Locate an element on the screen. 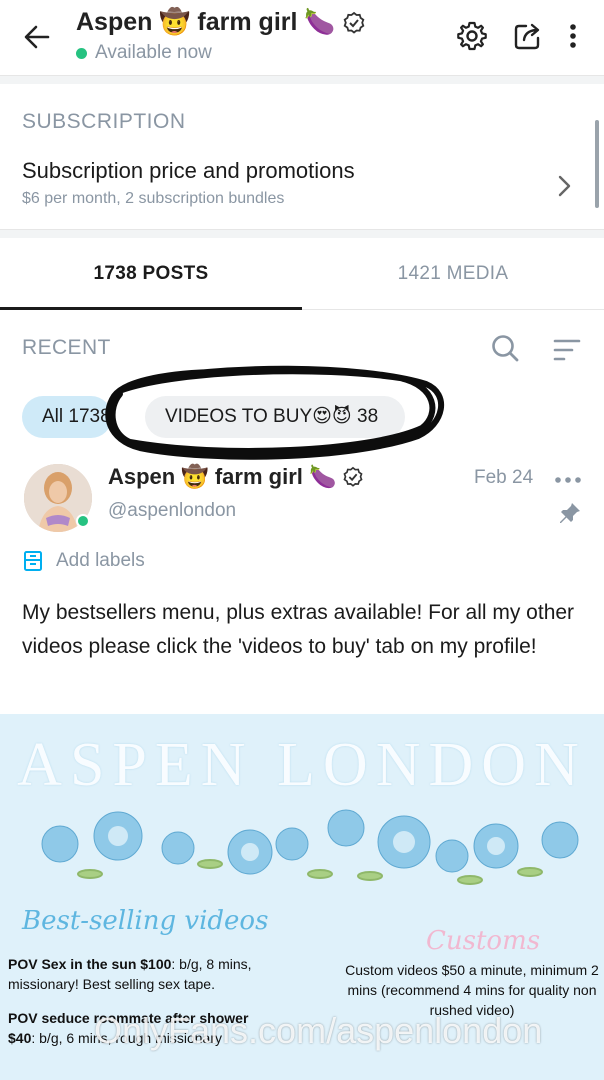 Image resolution: width=604 pixels, height=1080 pixels. more-vertical-icon is located at coordinates (573, 36).